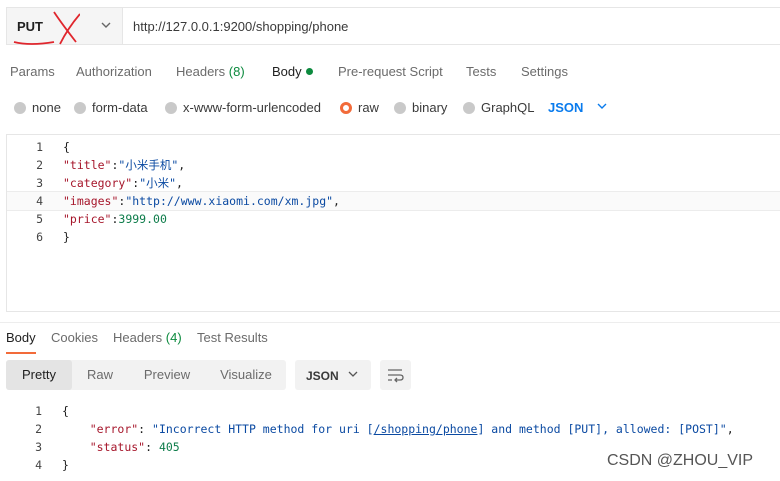 The image size is (780, 481). What do you see at coordinates (309, 71) in the screenshot?
I see `modified-dot-icon` at bounding box center [309, 71].